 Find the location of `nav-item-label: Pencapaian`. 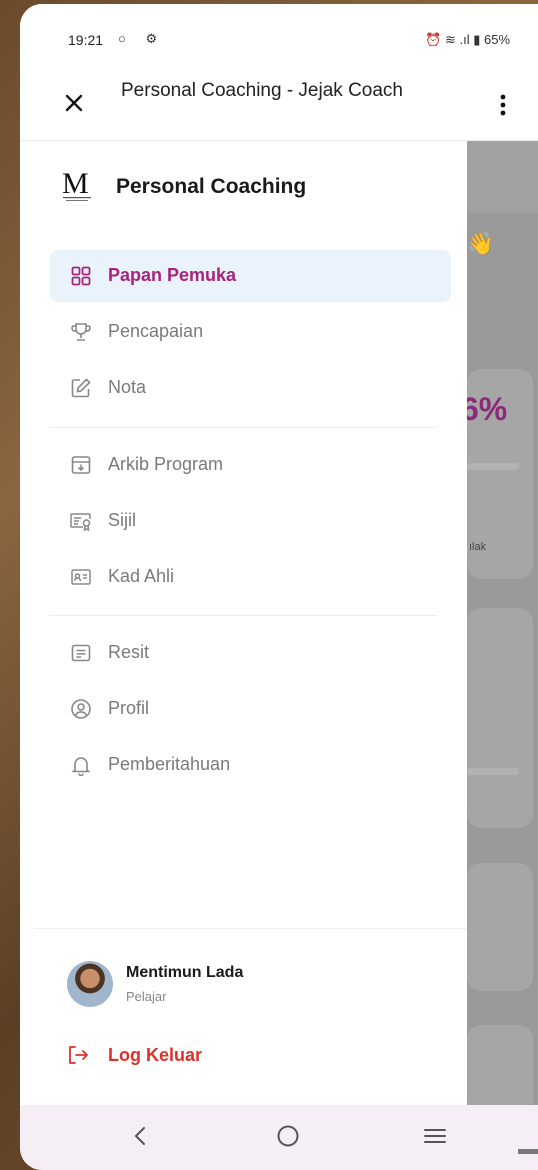

nav-item-label: Pencapaian is located at coordinates (156, 331).